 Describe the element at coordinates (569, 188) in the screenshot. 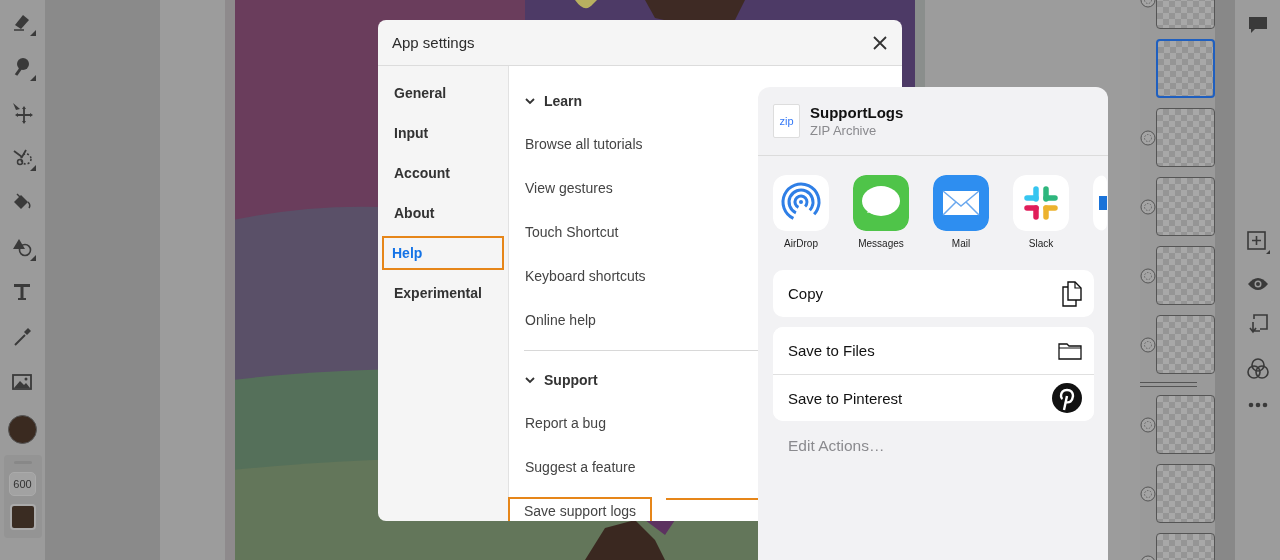

I see `menu-link: View gestures` at that location.